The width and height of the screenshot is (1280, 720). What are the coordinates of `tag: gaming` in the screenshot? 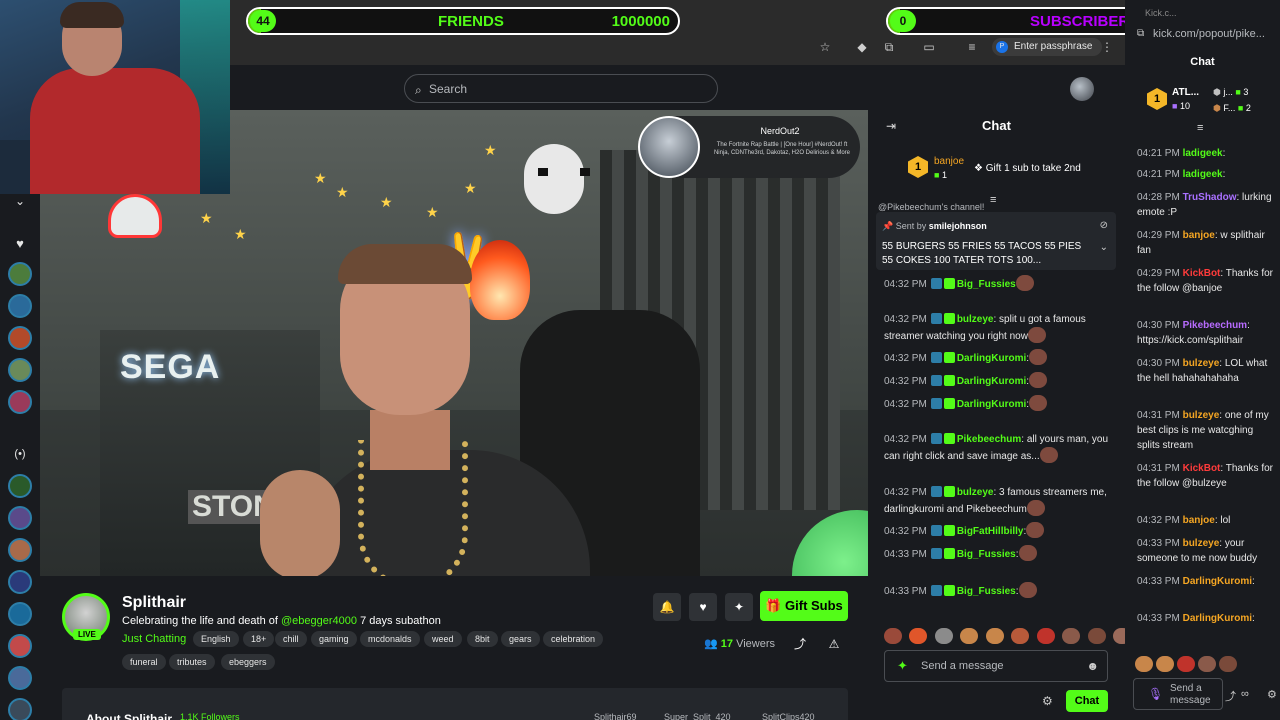 It's located at (334, 639).